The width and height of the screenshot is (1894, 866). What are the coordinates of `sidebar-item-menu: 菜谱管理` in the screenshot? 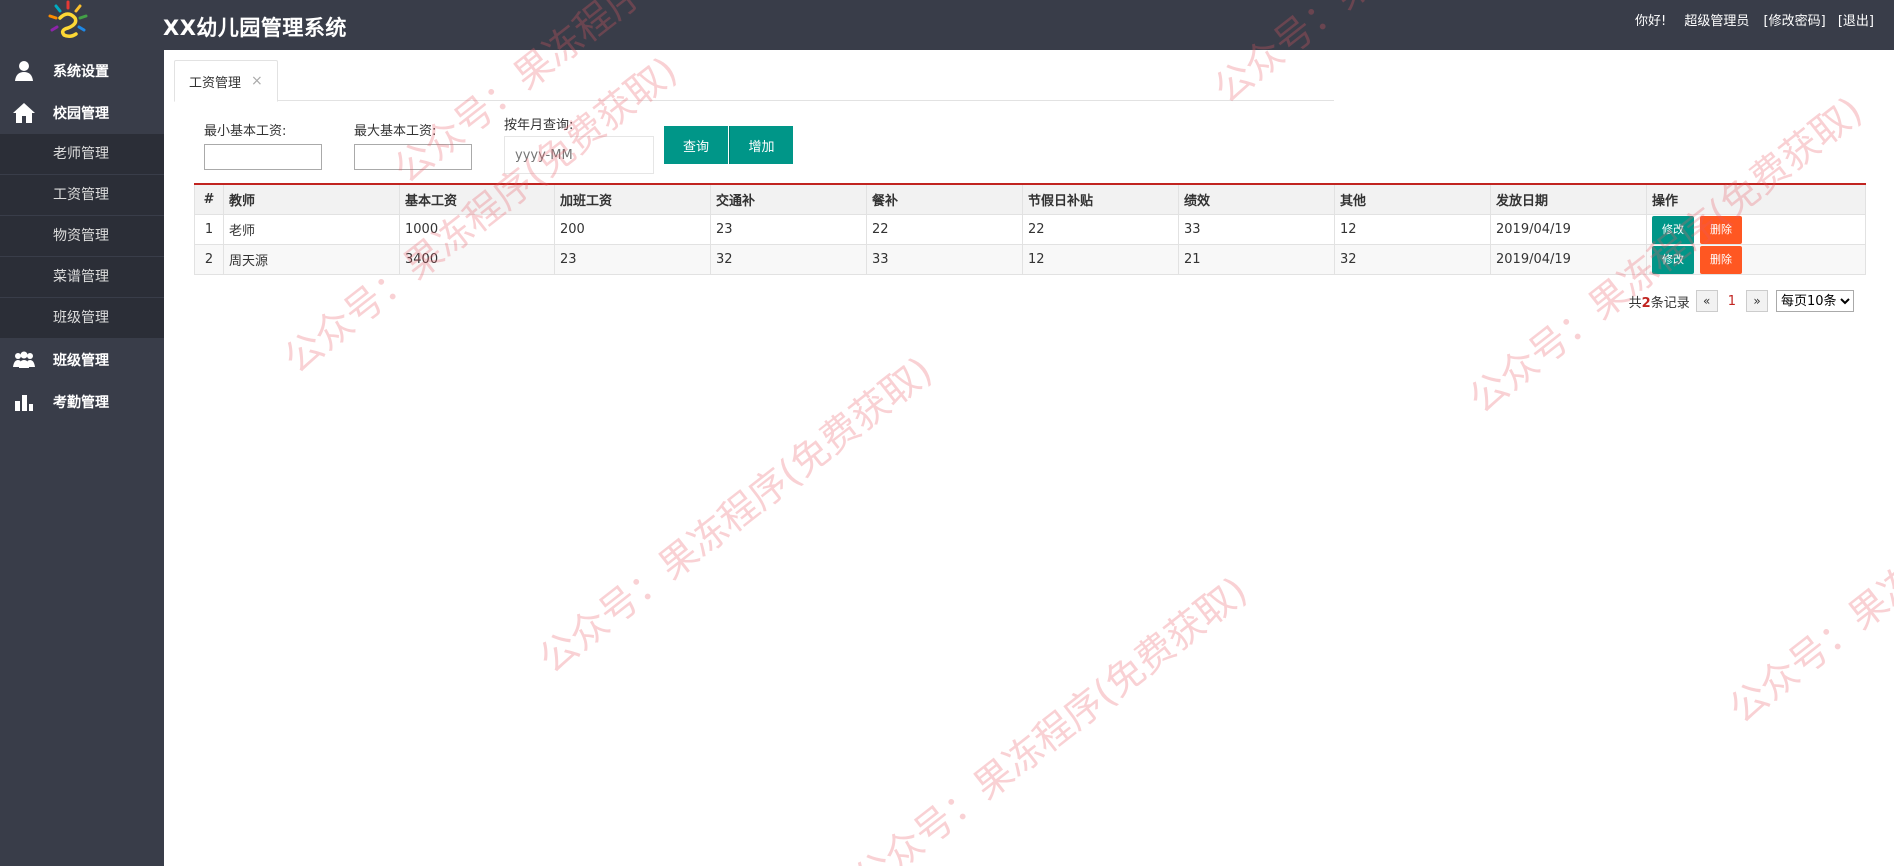 It's located at (82, 277).